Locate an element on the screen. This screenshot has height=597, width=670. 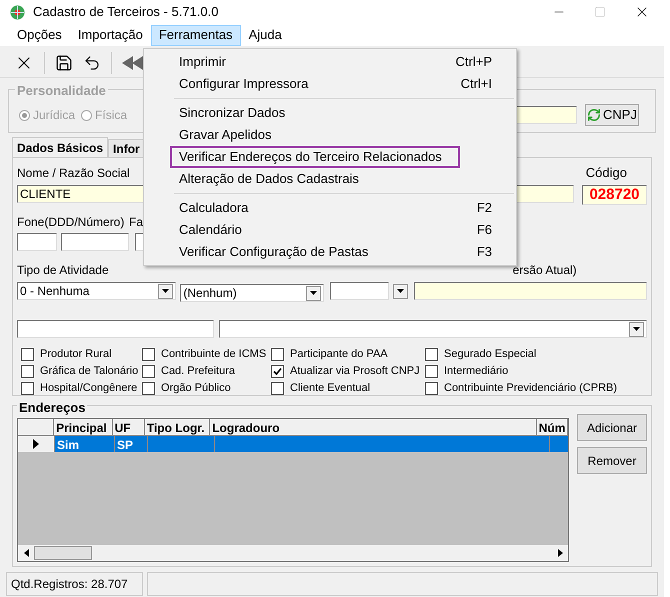
radio-label: Física is located at coordinates (111, 115).